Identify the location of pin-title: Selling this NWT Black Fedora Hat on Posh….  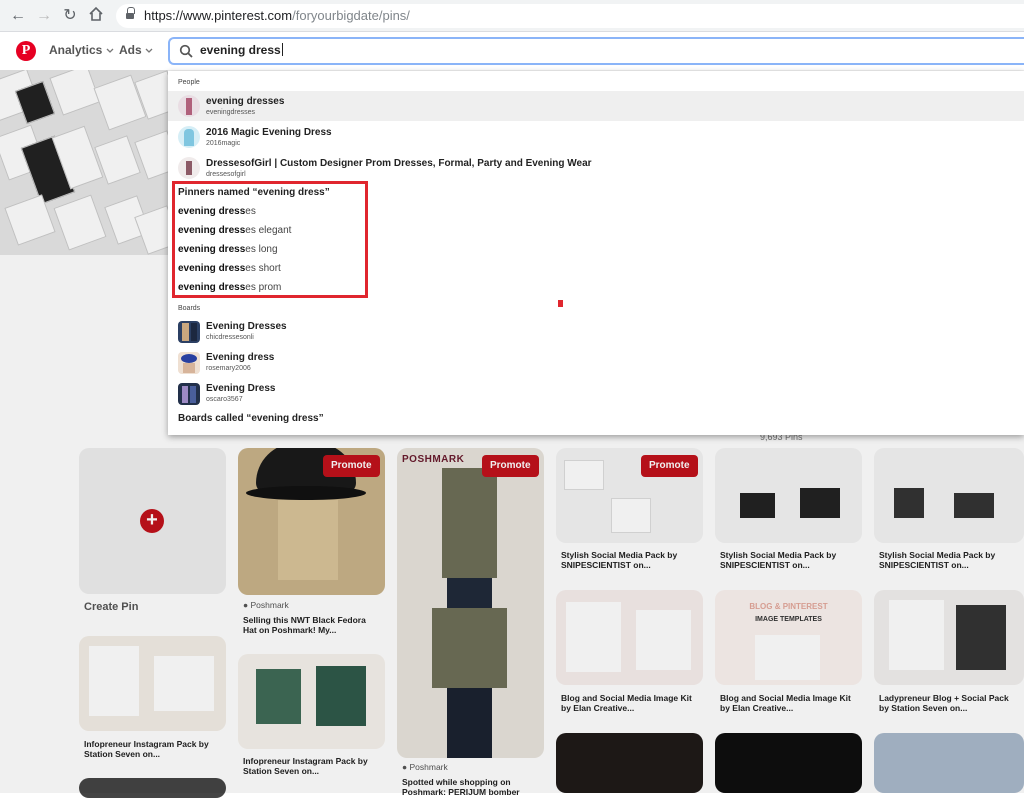
(304, 625).